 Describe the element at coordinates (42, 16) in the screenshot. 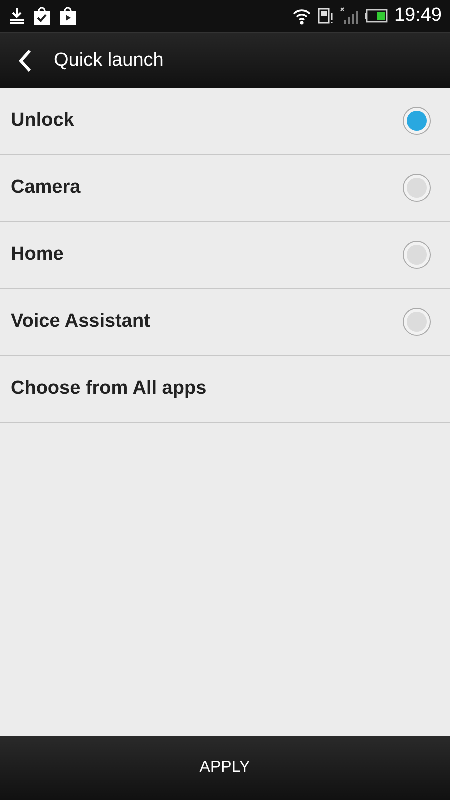

I see `bag-check-icon` at that location.